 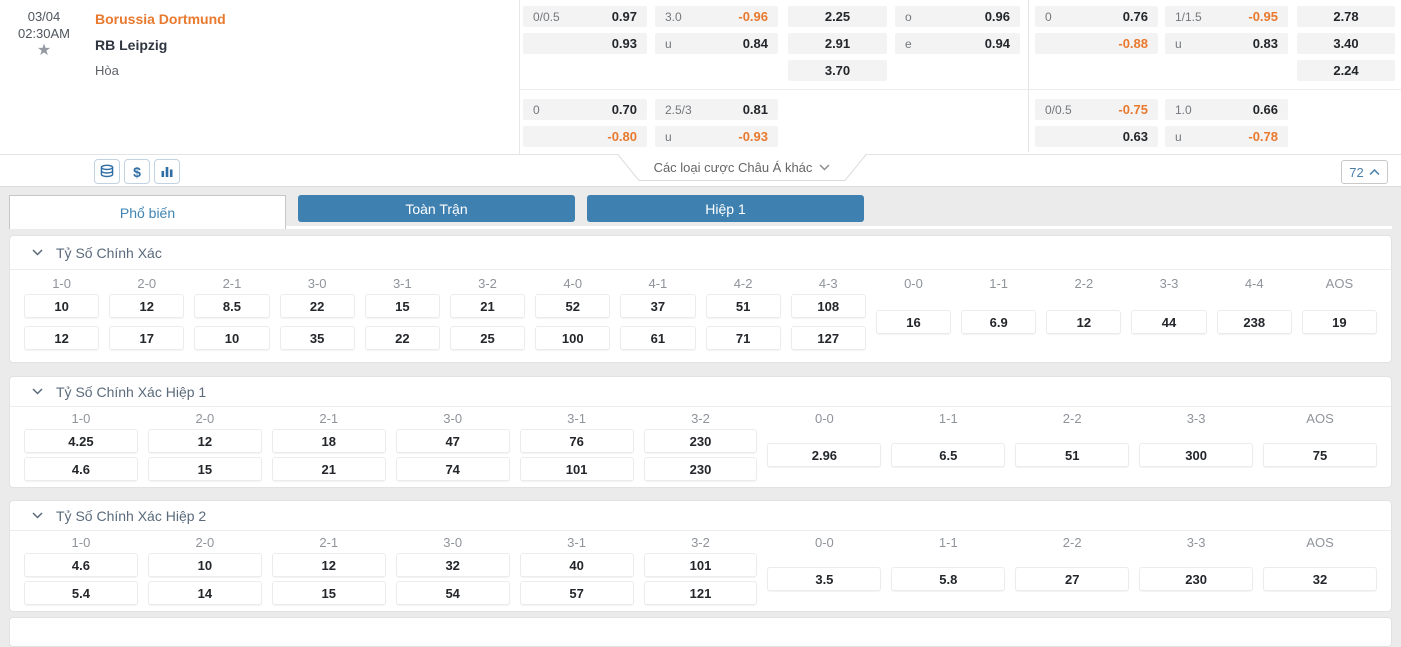 What do you see at coordinates (452, 469) in the screenshot?
I see `score-odds-cell: 74` at bounding box center [452, 469].